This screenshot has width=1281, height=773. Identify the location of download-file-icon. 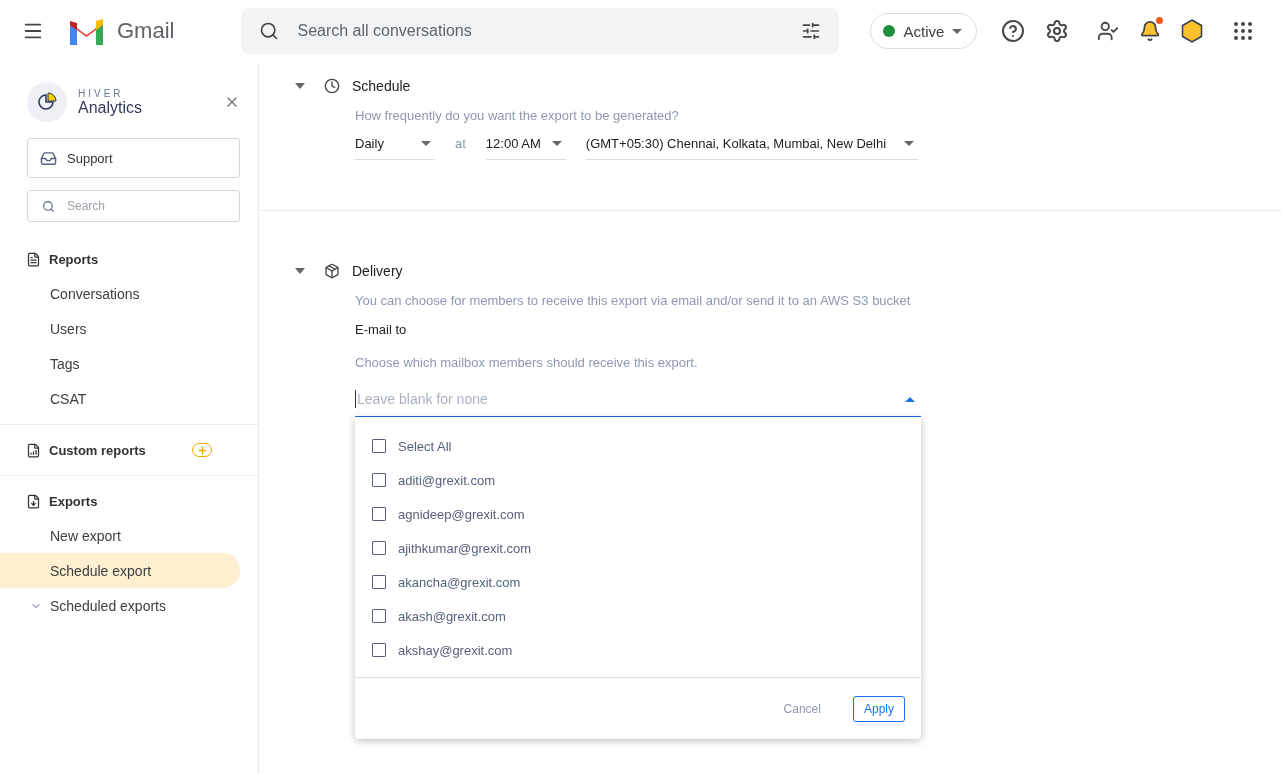
(33, 501).